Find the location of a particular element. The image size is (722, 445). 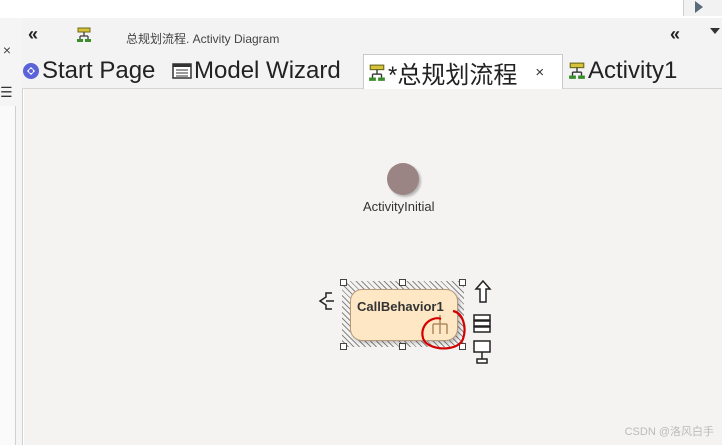

list-menu-icon is located at coordinates (482, 324).